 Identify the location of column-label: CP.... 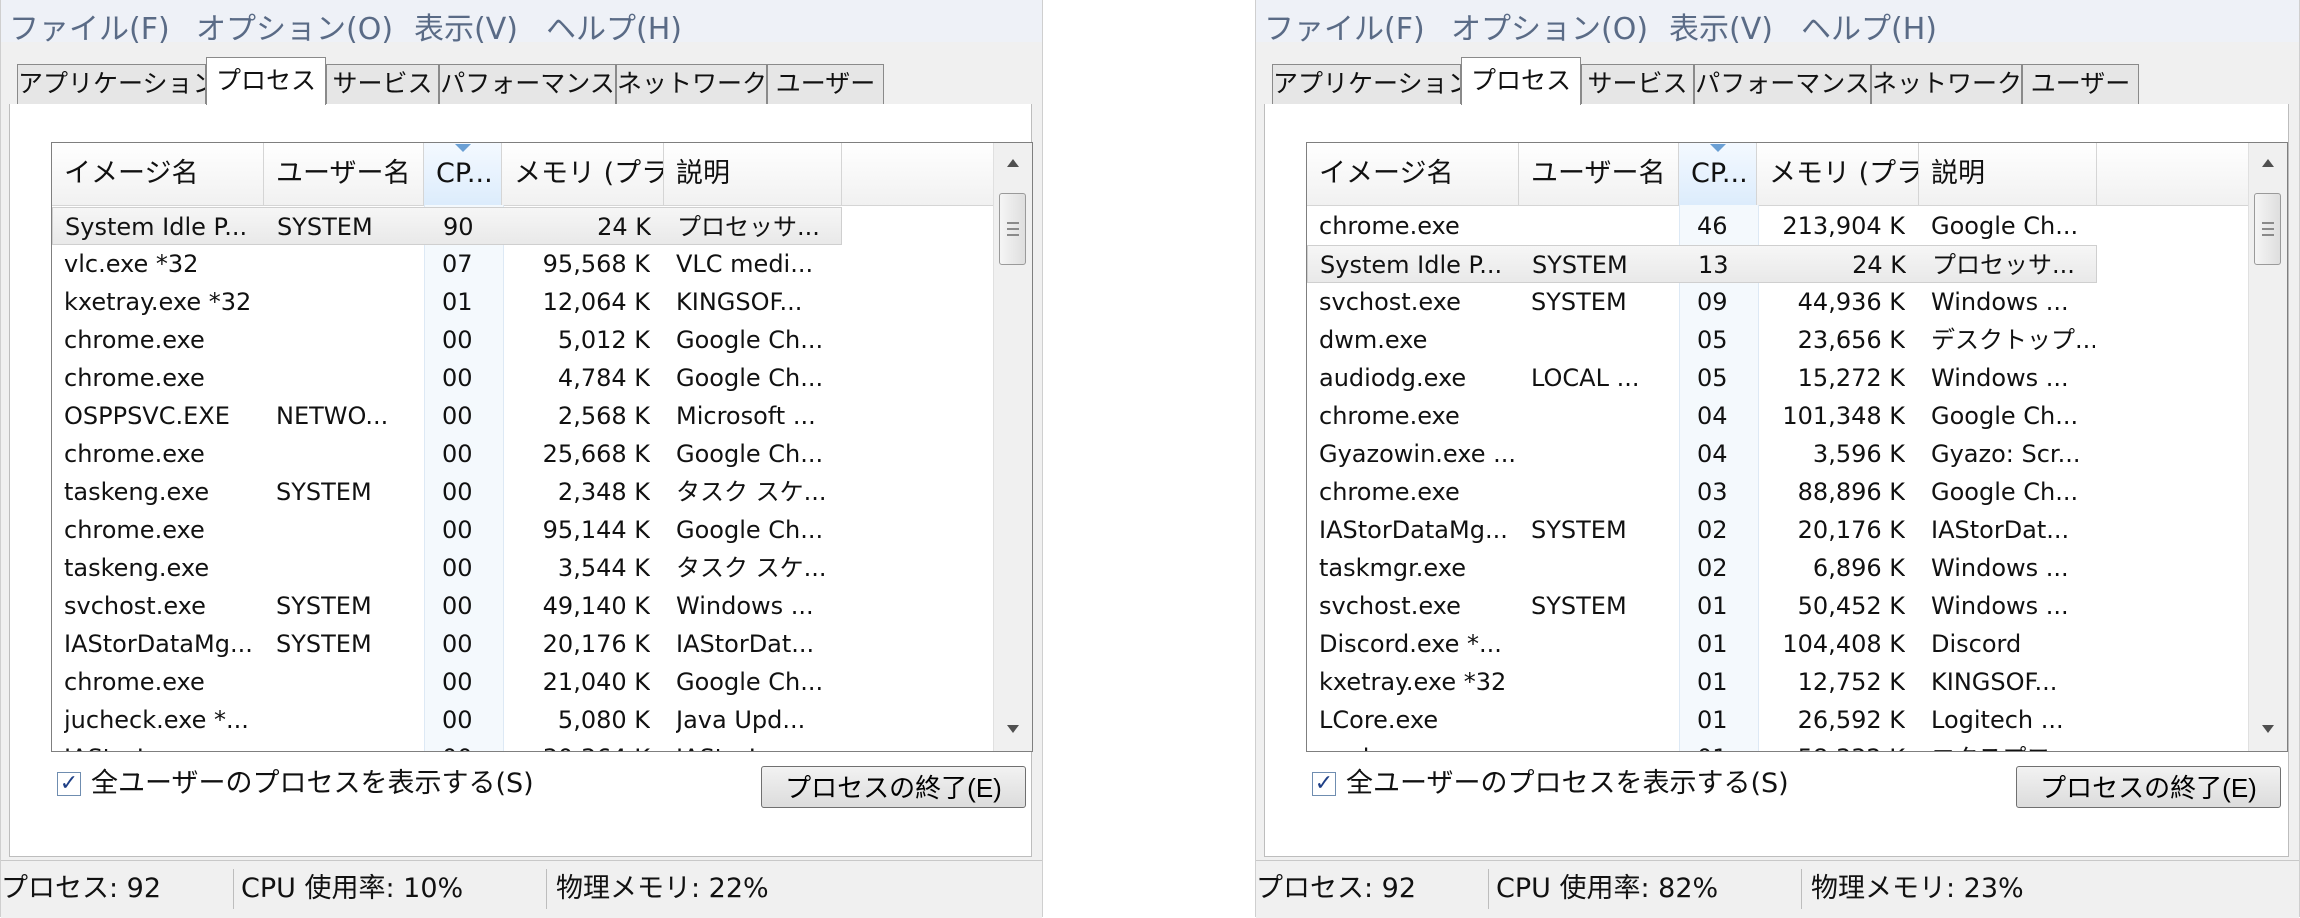
(464, 173).